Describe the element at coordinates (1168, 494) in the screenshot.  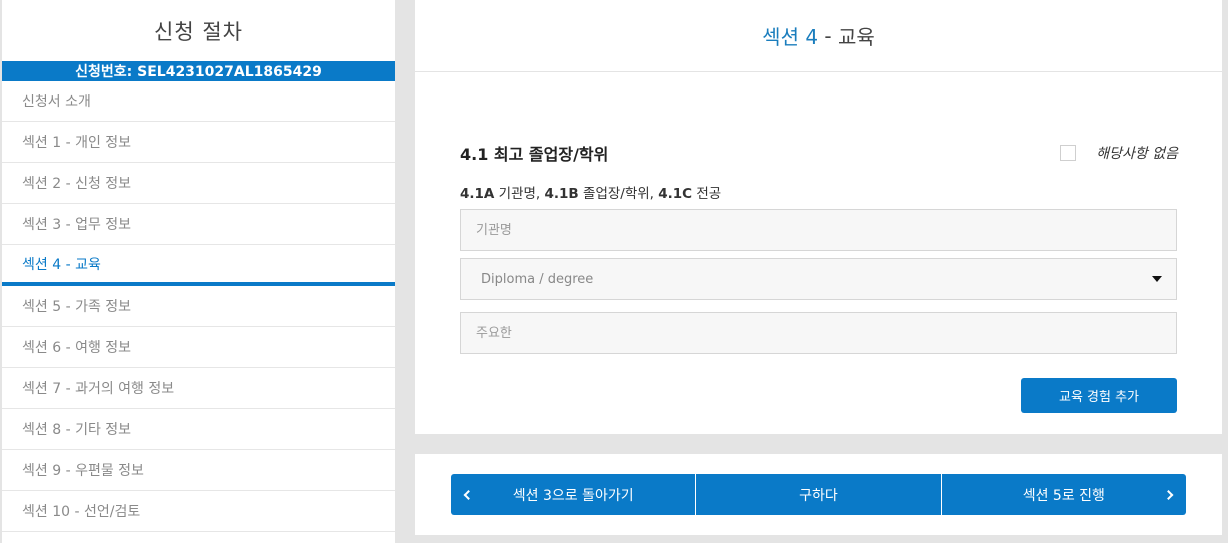
I see `chevron-right-icon` at that location.